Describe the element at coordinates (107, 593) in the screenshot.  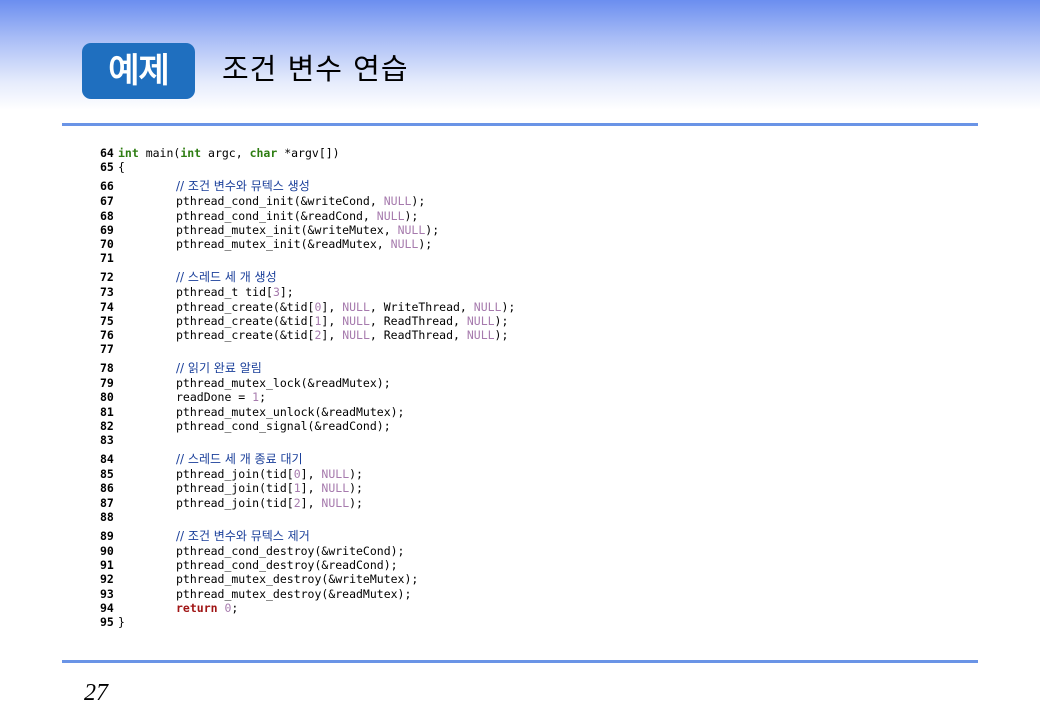
I see `line-number: 93` at that location.